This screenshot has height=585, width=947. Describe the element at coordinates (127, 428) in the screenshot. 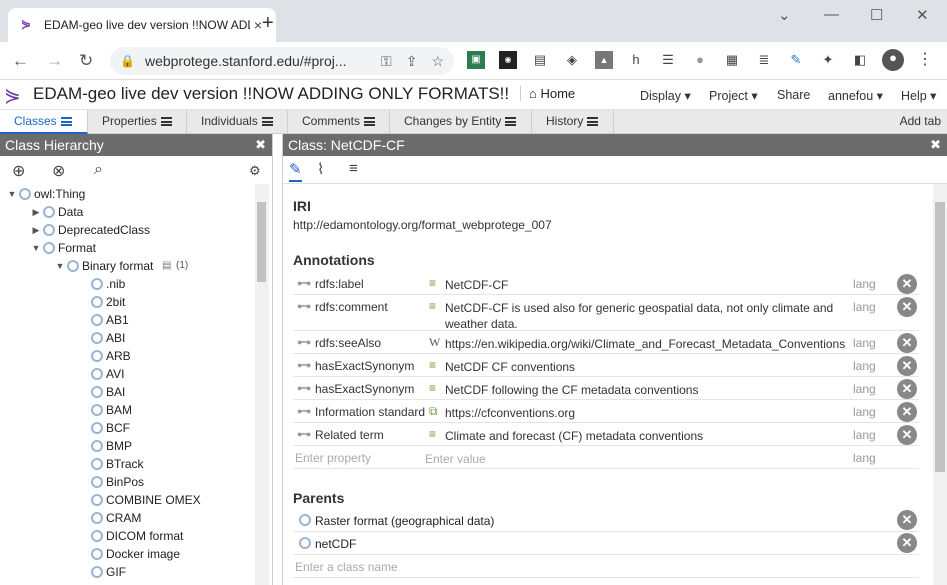

I see `tree-node: BCF` at that location.